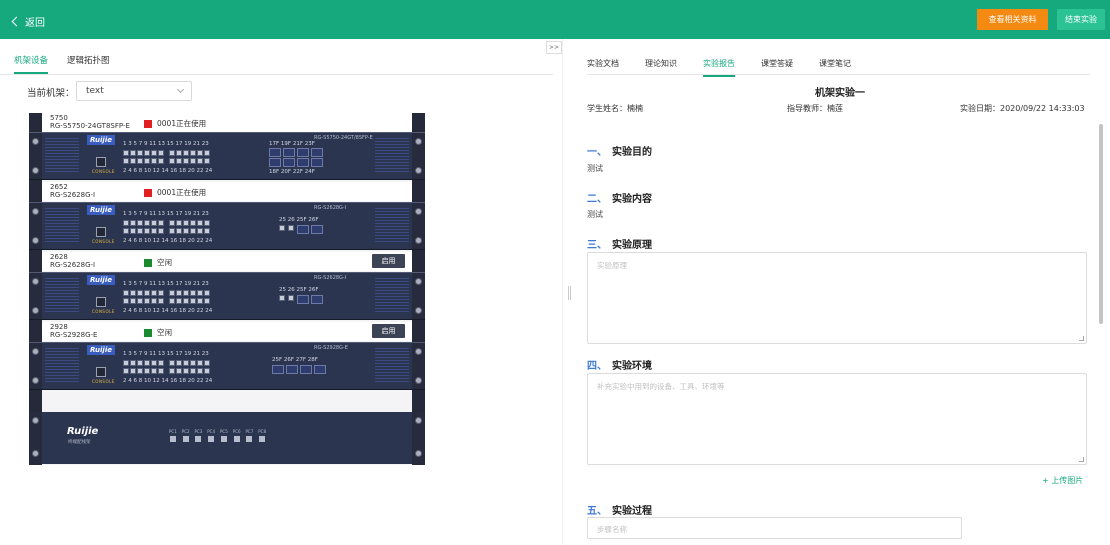  I want to click on step-name-input: 步骤名称, so click(774, 528).